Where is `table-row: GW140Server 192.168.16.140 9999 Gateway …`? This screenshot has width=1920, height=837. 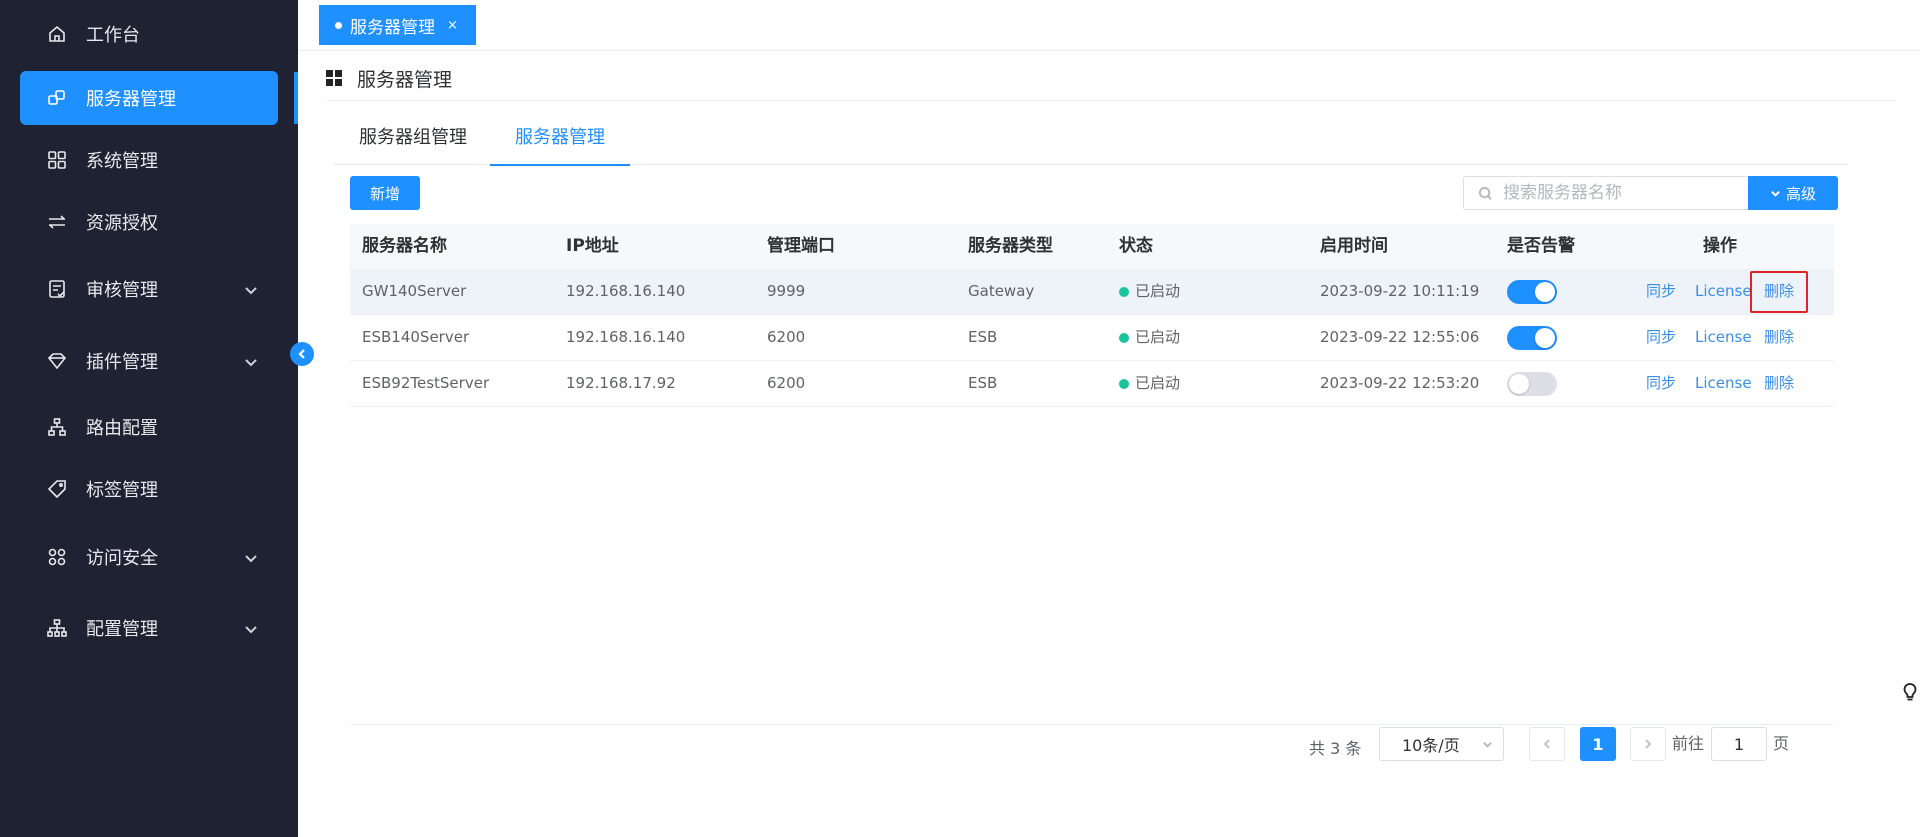
table-row: GW140Server 192.168.16.140 9999 Gateway … is located at coordinates (1092, 292).